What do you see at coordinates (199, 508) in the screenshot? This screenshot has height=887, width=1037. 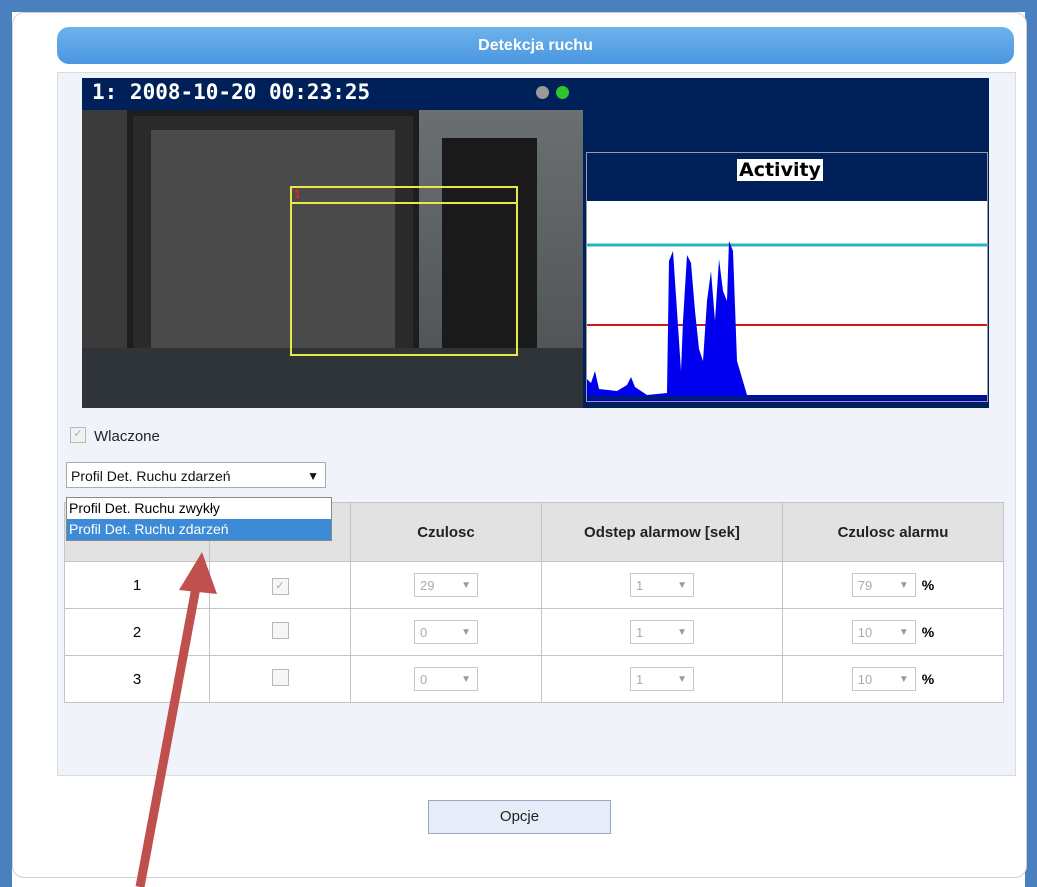 I see `profile-option: Profil Det. Ruchu zwykły` at bounding box center [199, 508].